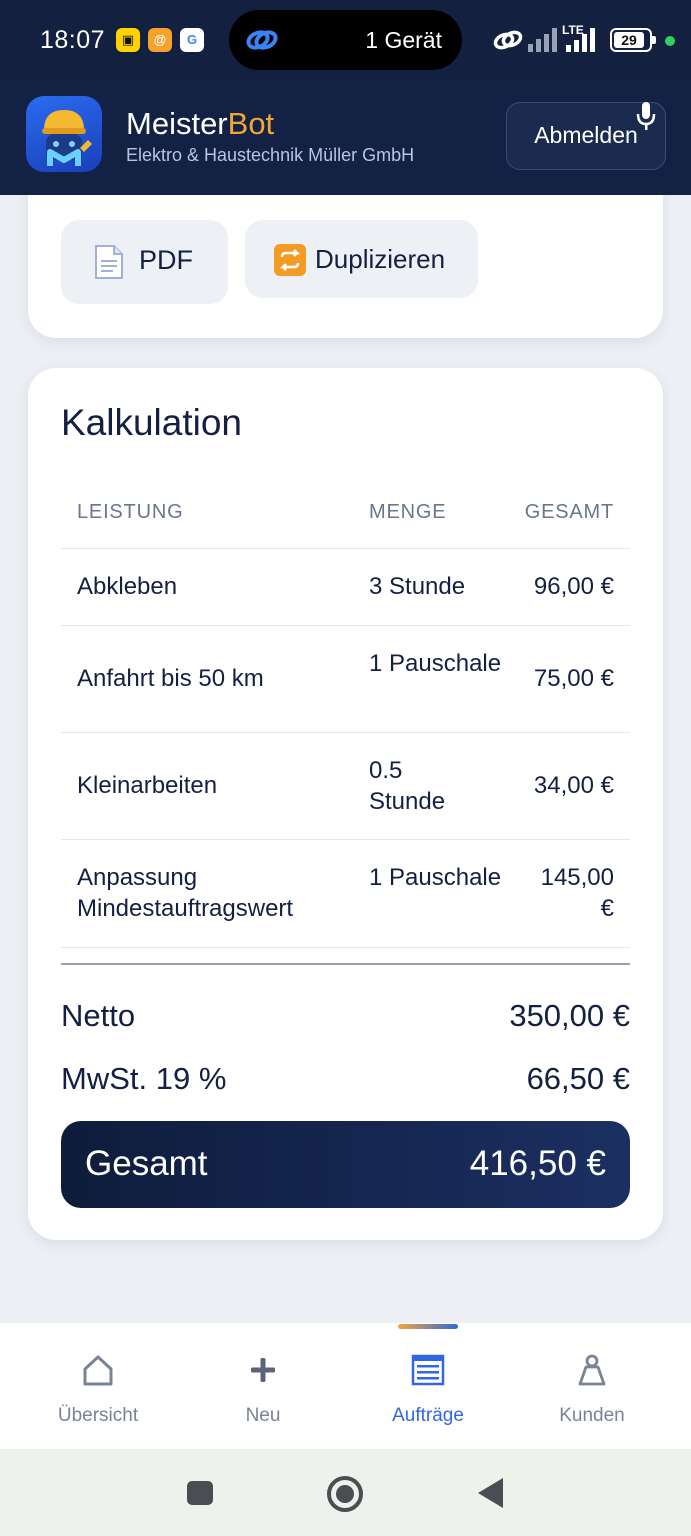 The image size is (691, 1536). Describe the element at coordinates (146, 1163) in the screenshot. I see `grand-total-label: Gesamt` at that location.